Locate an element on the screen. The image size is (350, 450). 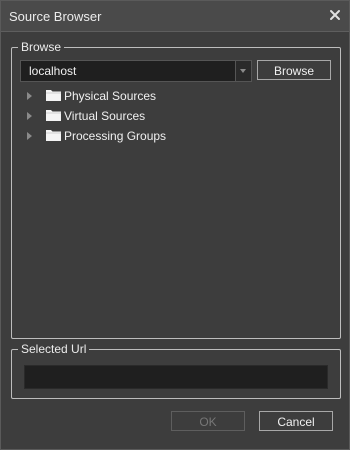
close-icon is located at coordinates (335, 15).